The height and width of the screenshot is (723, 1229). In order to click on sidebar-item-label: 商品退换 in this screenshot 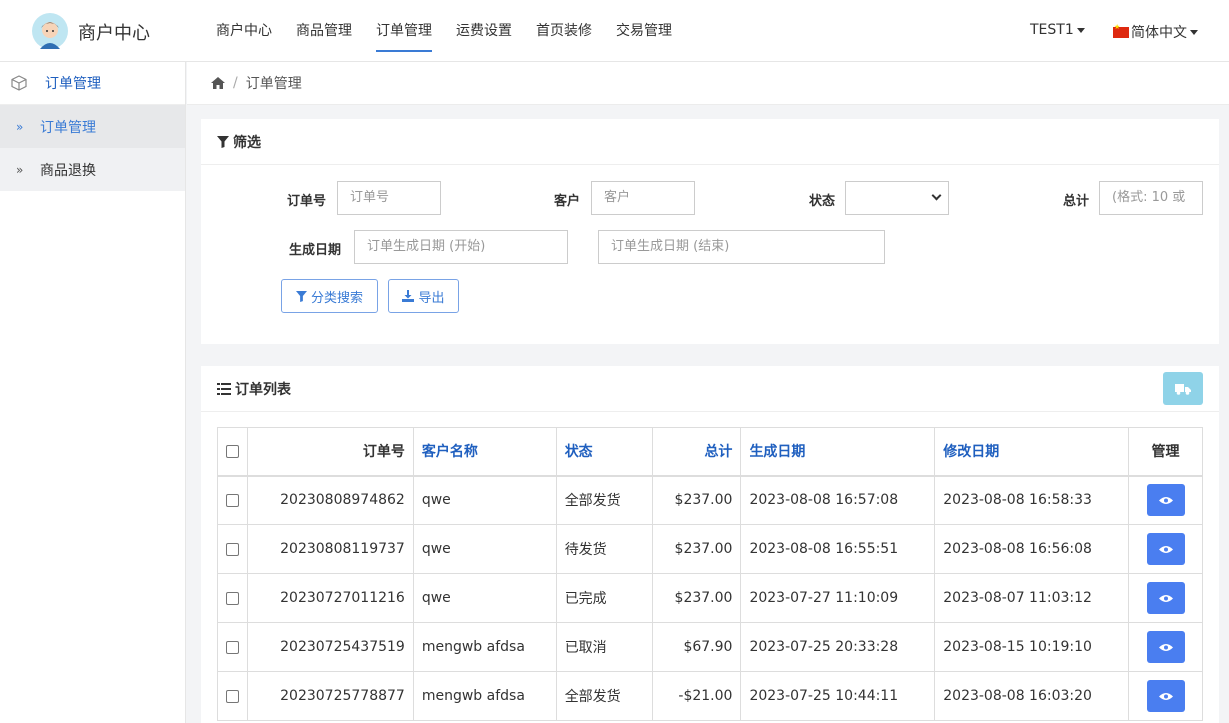, I will do `click(68, 170)`.